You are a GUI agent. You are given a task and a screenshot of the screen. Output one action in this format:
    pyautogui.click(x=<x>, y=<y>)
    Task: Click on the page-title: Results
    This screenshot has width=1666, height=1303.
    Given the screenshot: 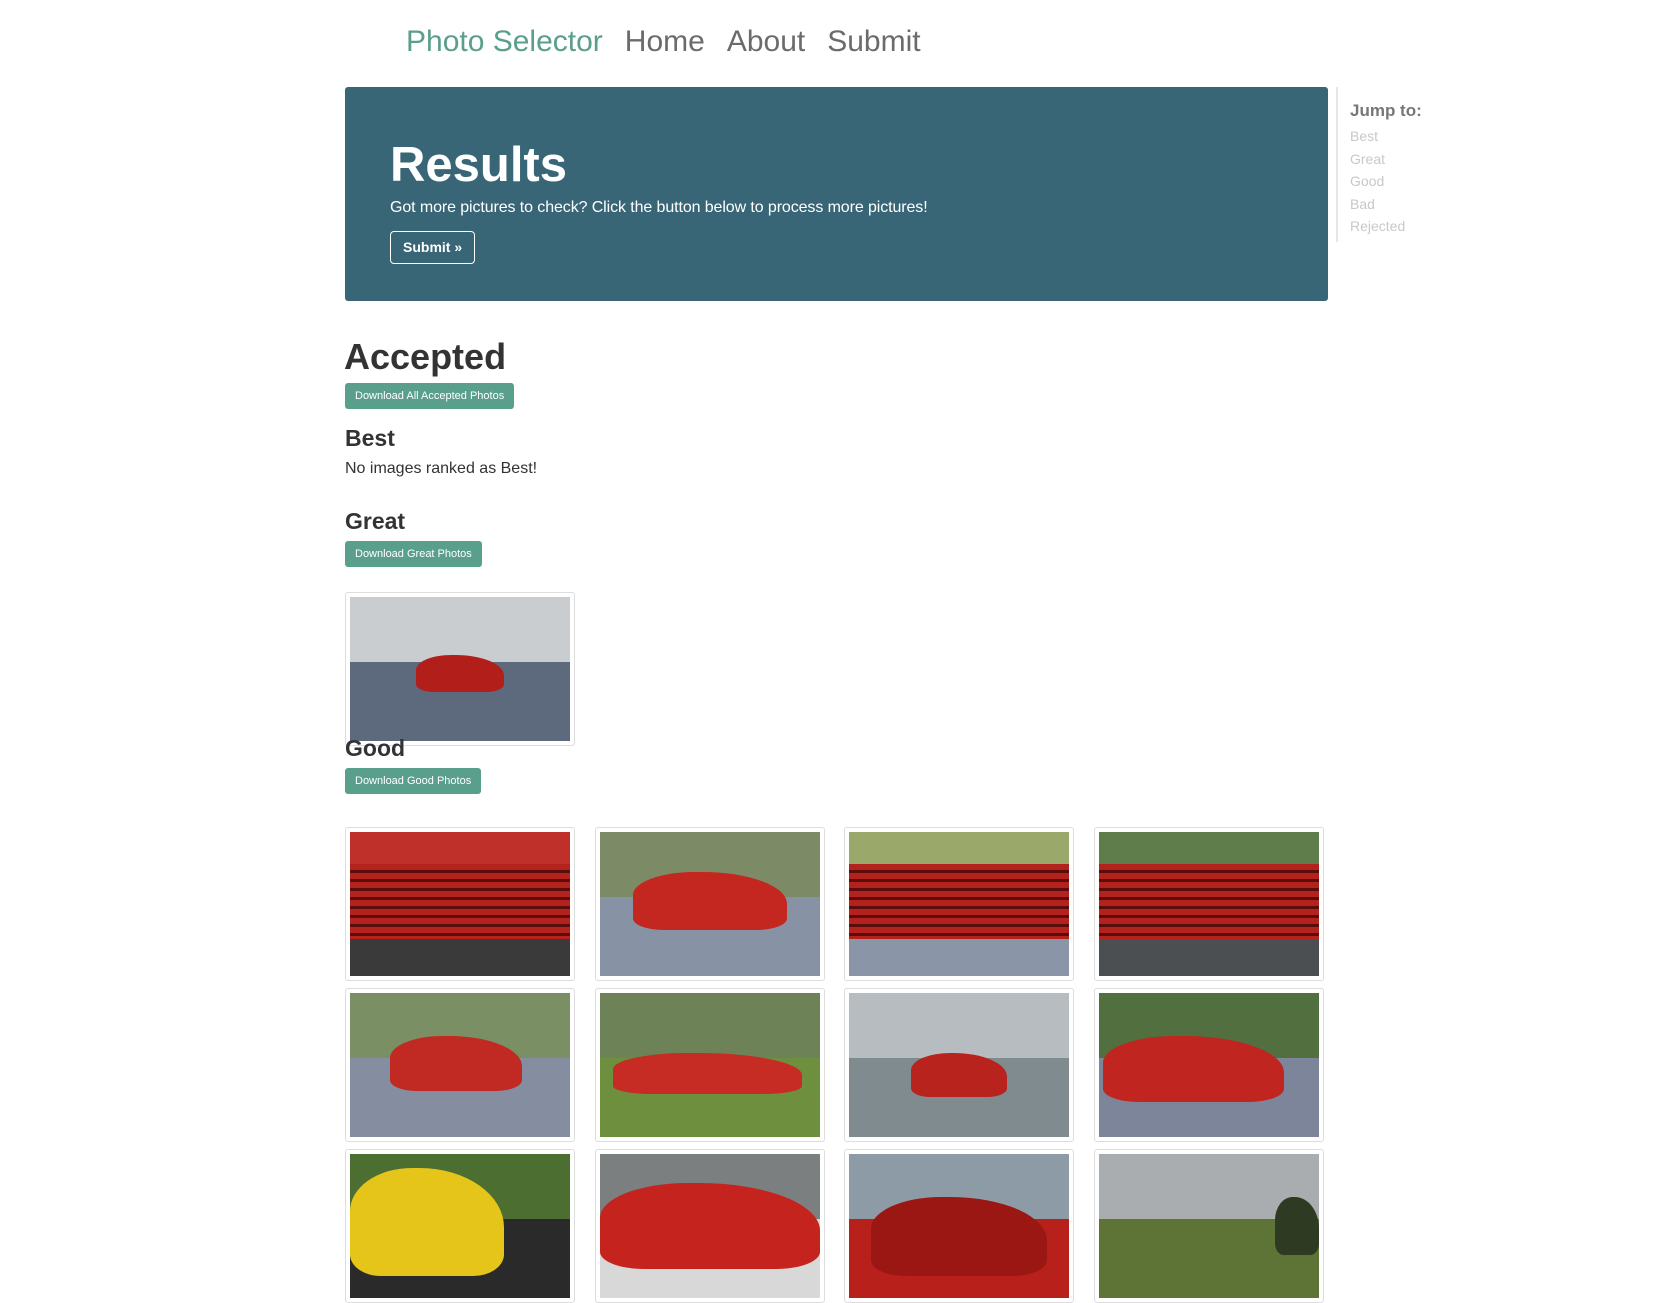 What is the action you would take?
    pyautogui.click(x=479, y=165)
    